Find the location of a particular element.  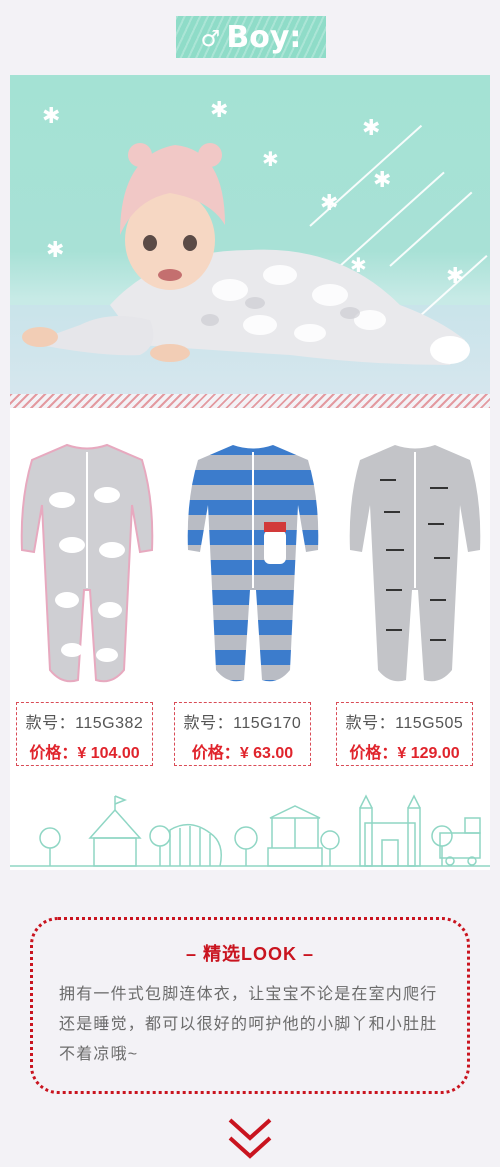

boy-badge: ♂ Boy: is located at coordinates (251, 37).